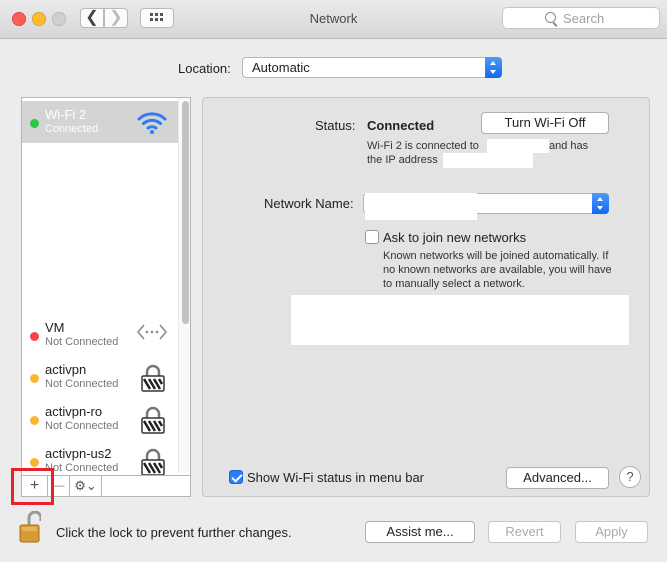  What do you see at coordinates (309, 203) in the screenshot?
I see `network-name-label: Network Name:` at bounding box center [309, 203].